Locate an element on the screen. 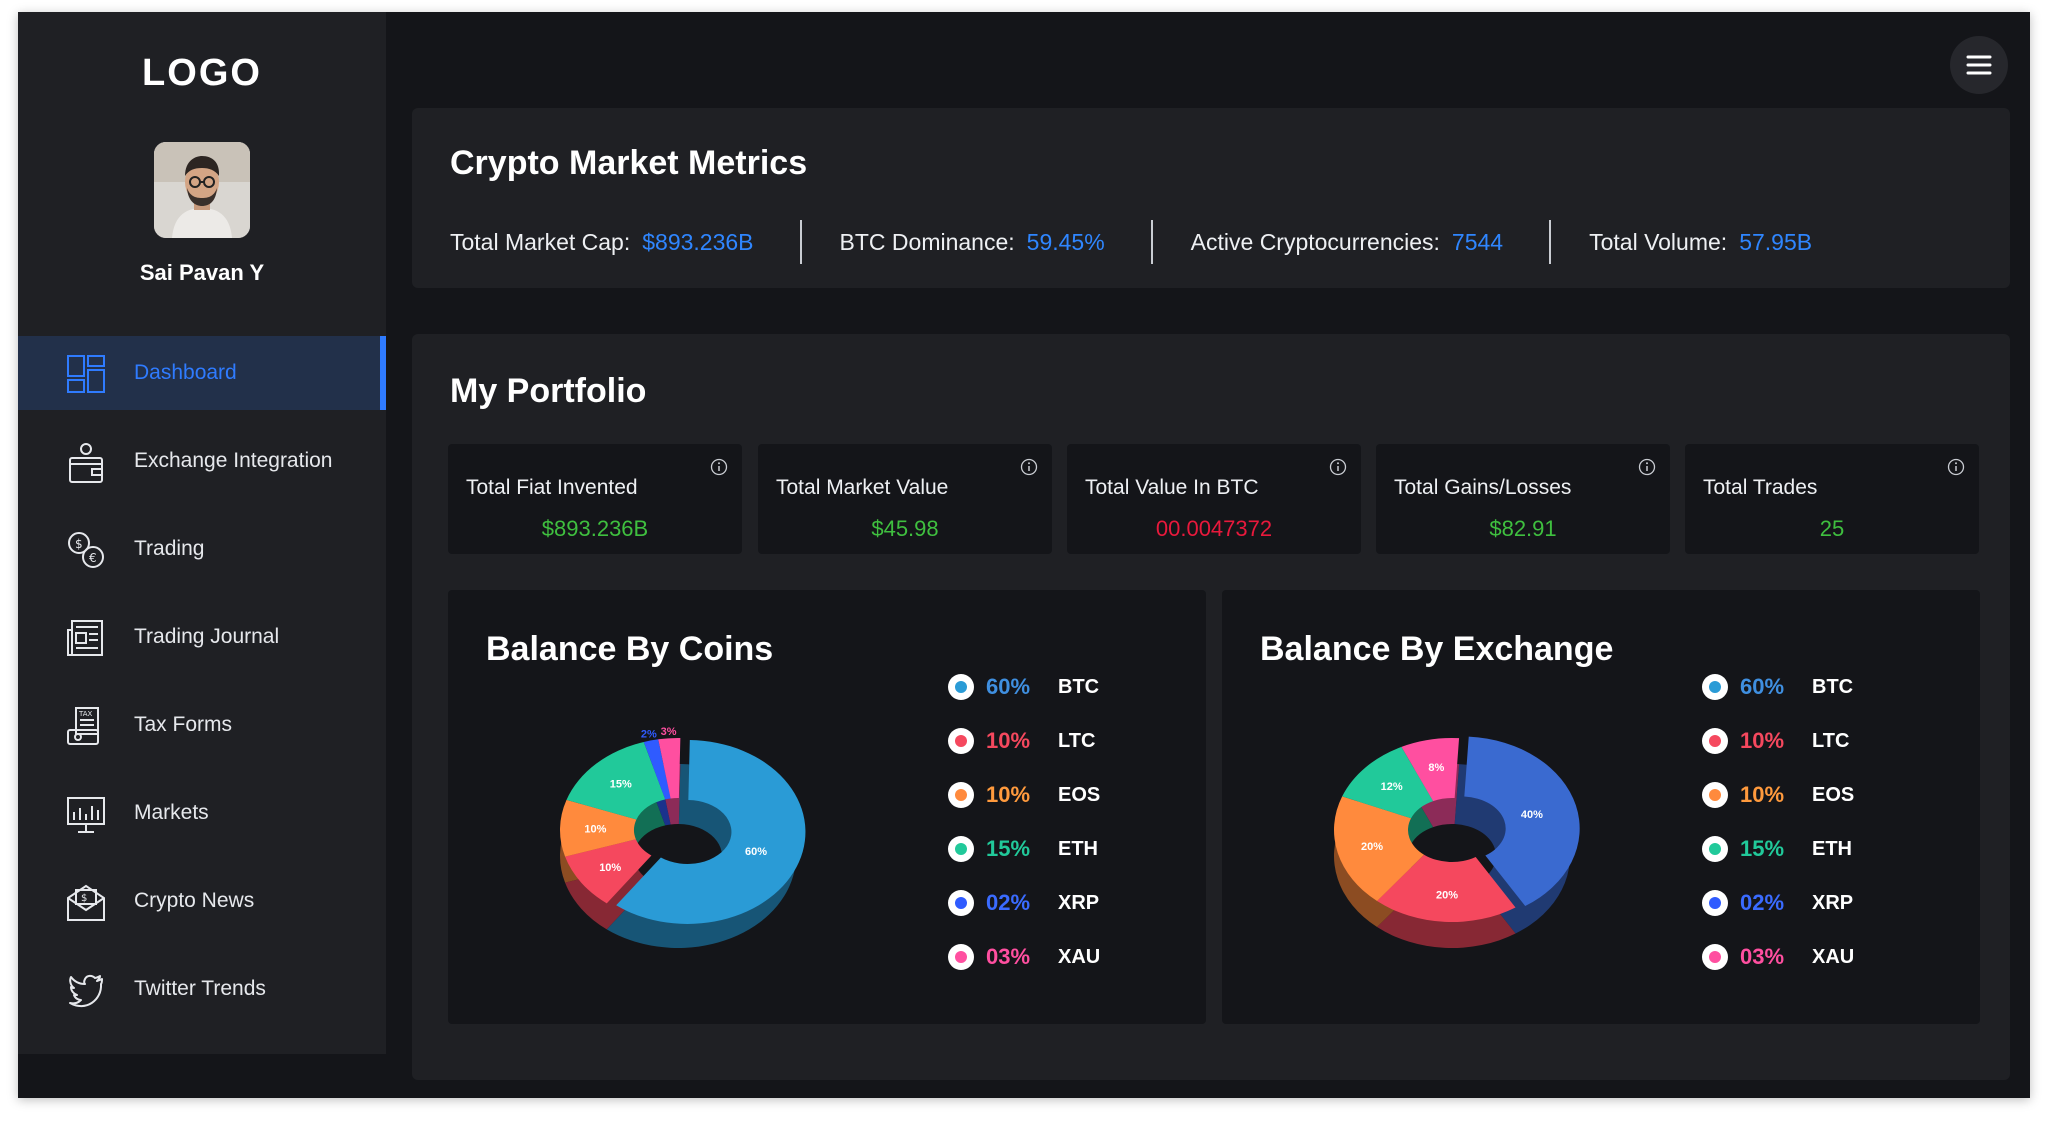 The image size is (2048, 1122). currency-exchange-icon: $ € is located at coordinates (86, 550).